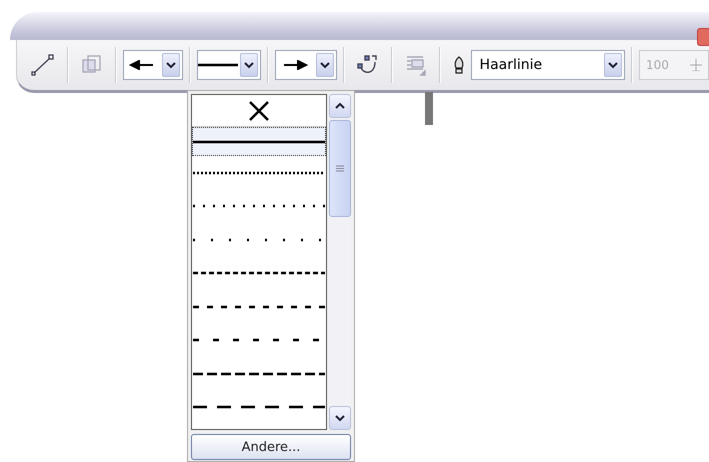 The width and height of the screenshot is (709, 462). Describe the element at coordinates (218, 65) in the screenshot. I see `line-style-preview` at that location.